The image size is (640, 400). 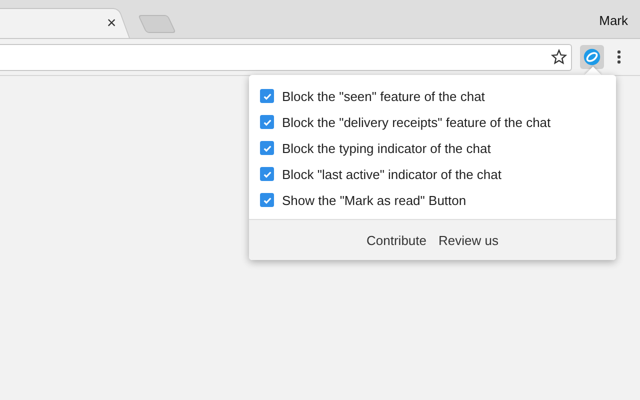 What do you see at coordinates (619, 57) in the screenshot?
I see `menu-icon` at bounding box center [619, 57].